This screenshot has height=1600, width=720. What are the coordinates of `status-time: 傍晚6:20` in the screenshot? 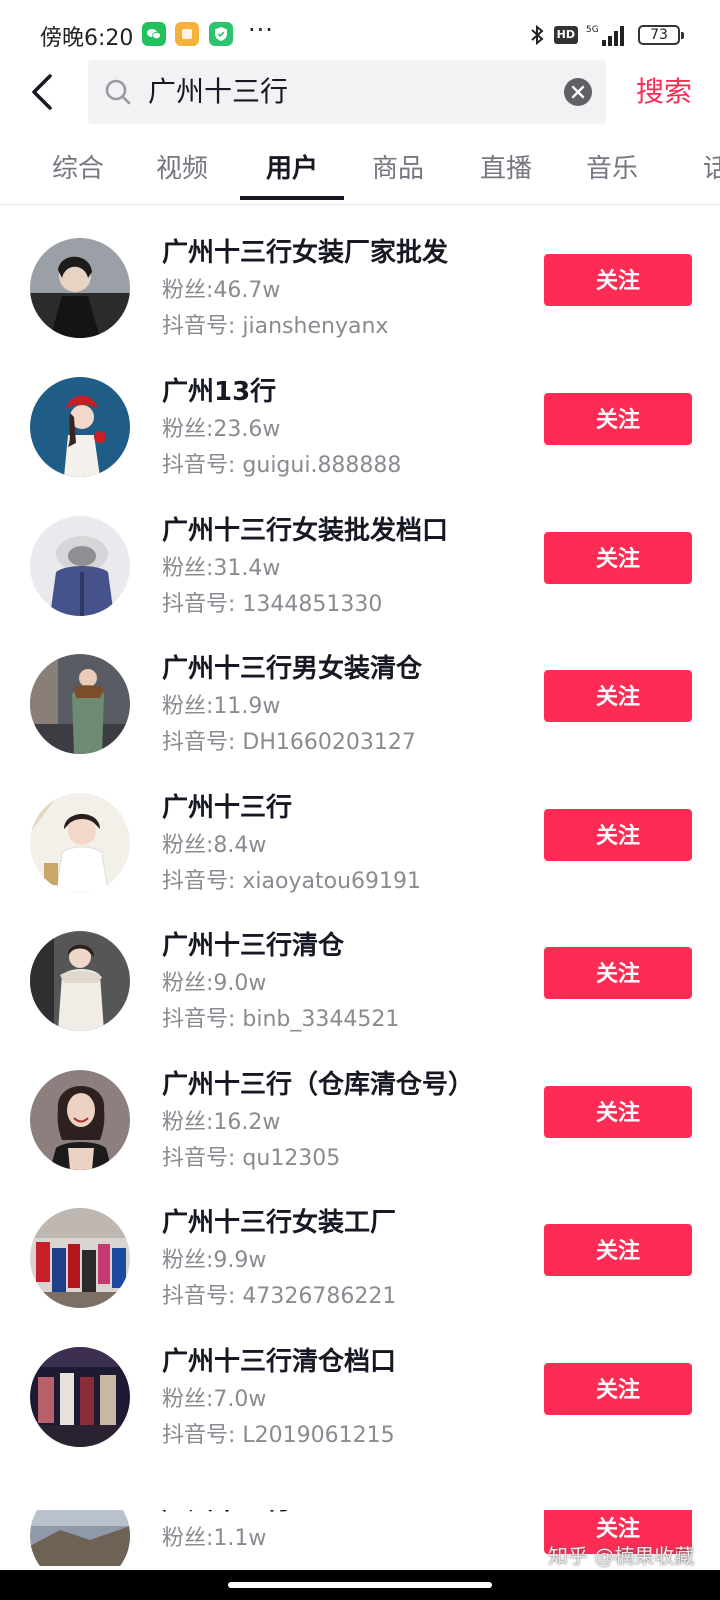 It's located at (87, 38).